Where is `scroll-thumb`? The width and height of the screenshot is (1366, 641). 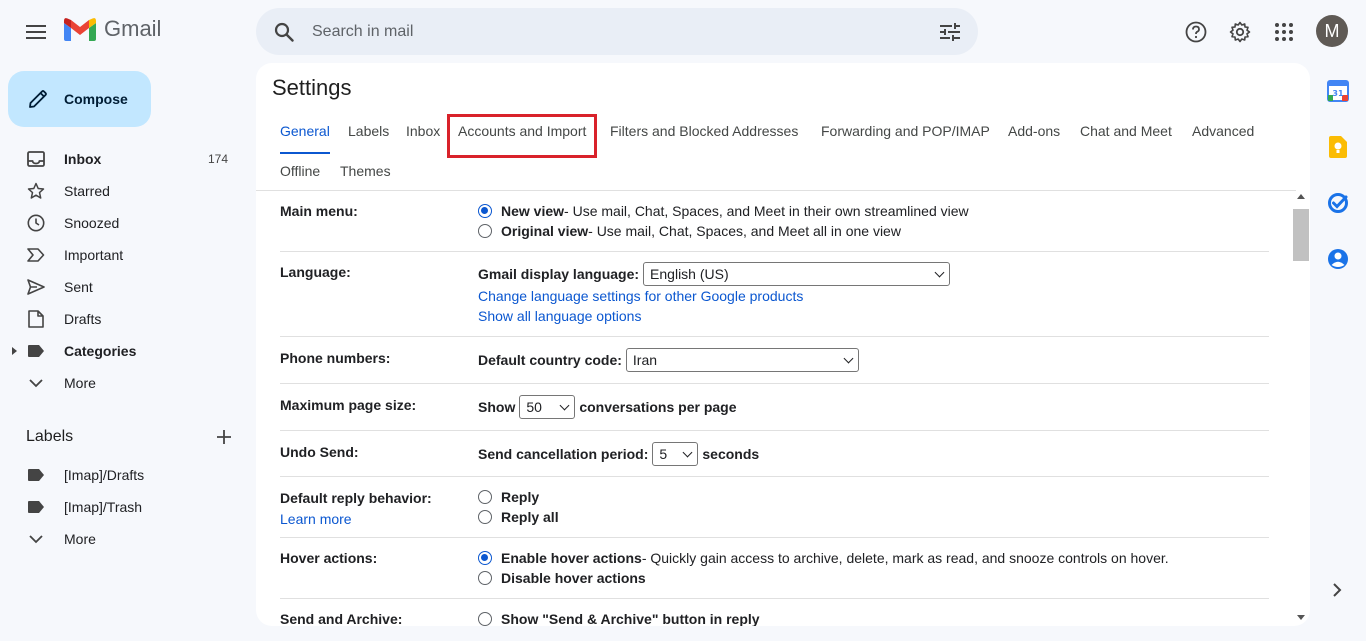
scroll-thumb is located at coordinates (1301, 235).